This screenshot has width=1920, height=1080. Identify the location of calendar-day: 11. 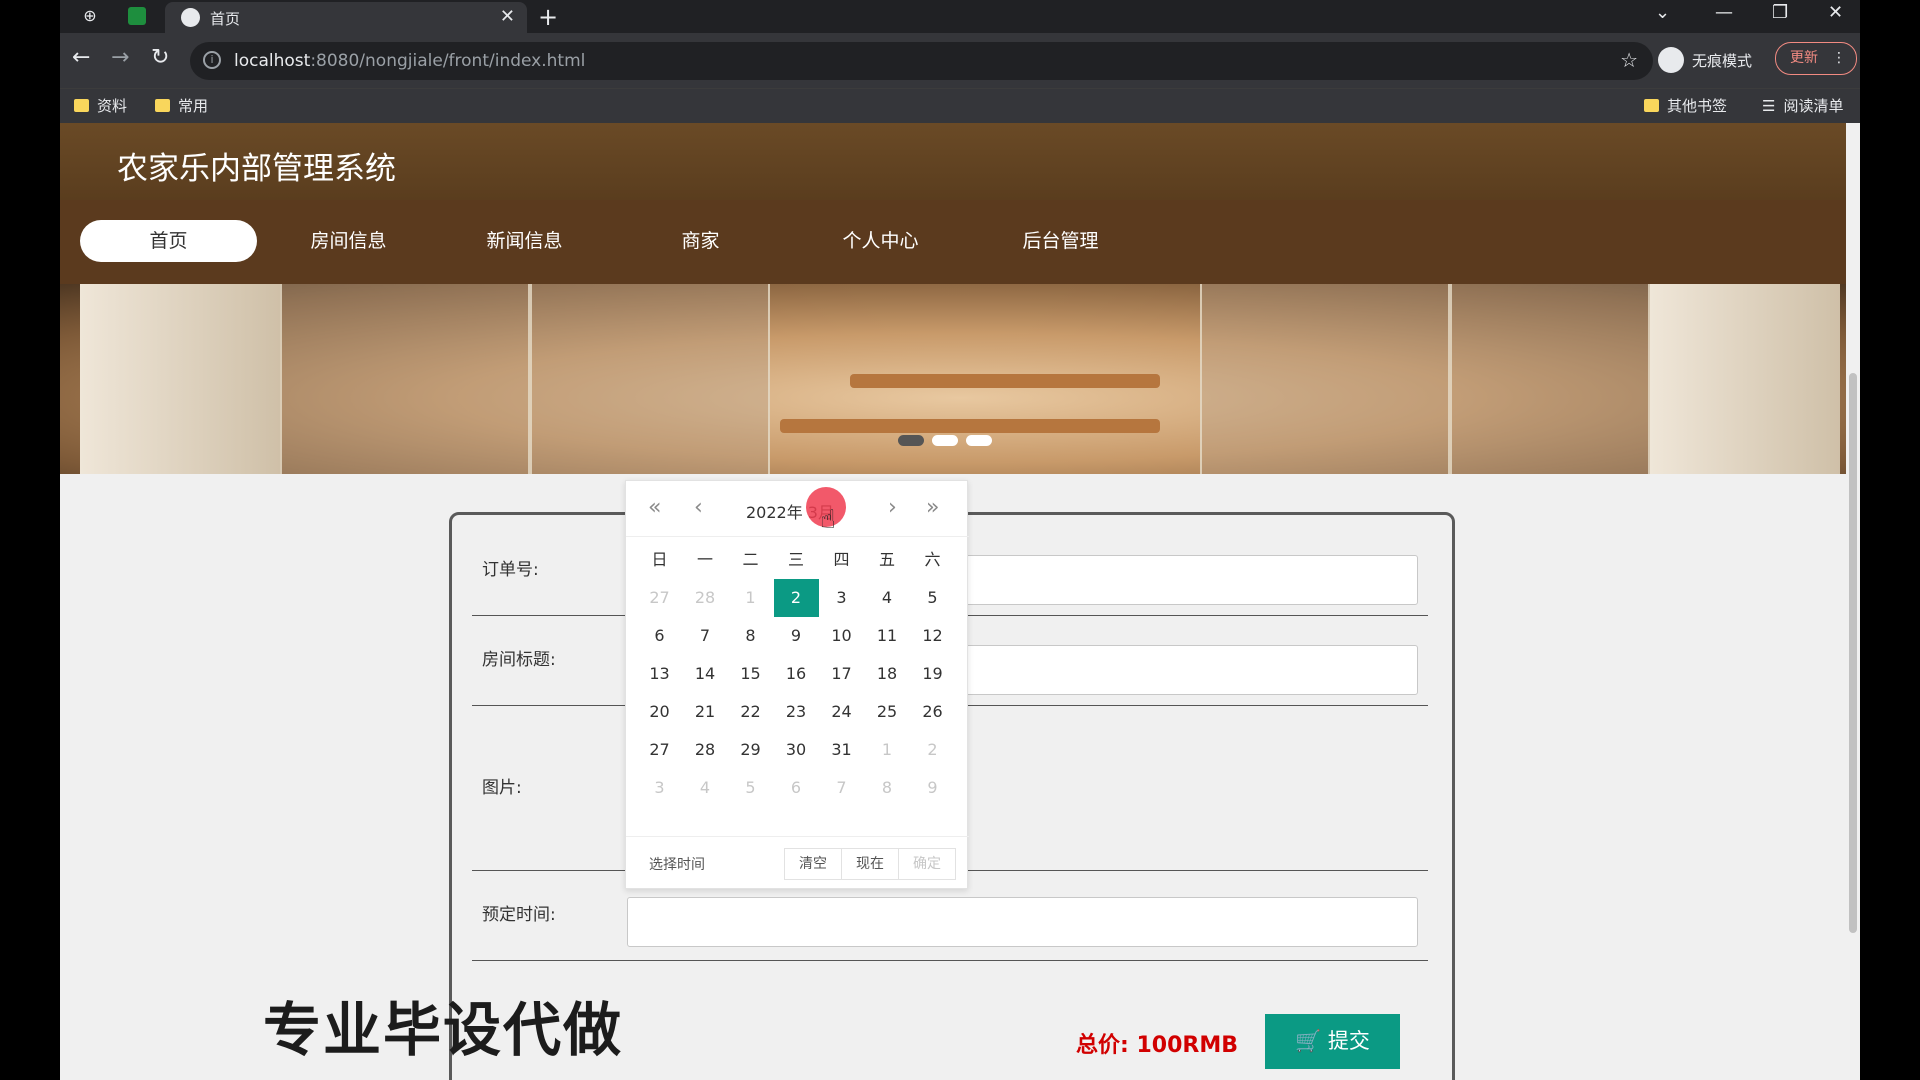
(887, 636).